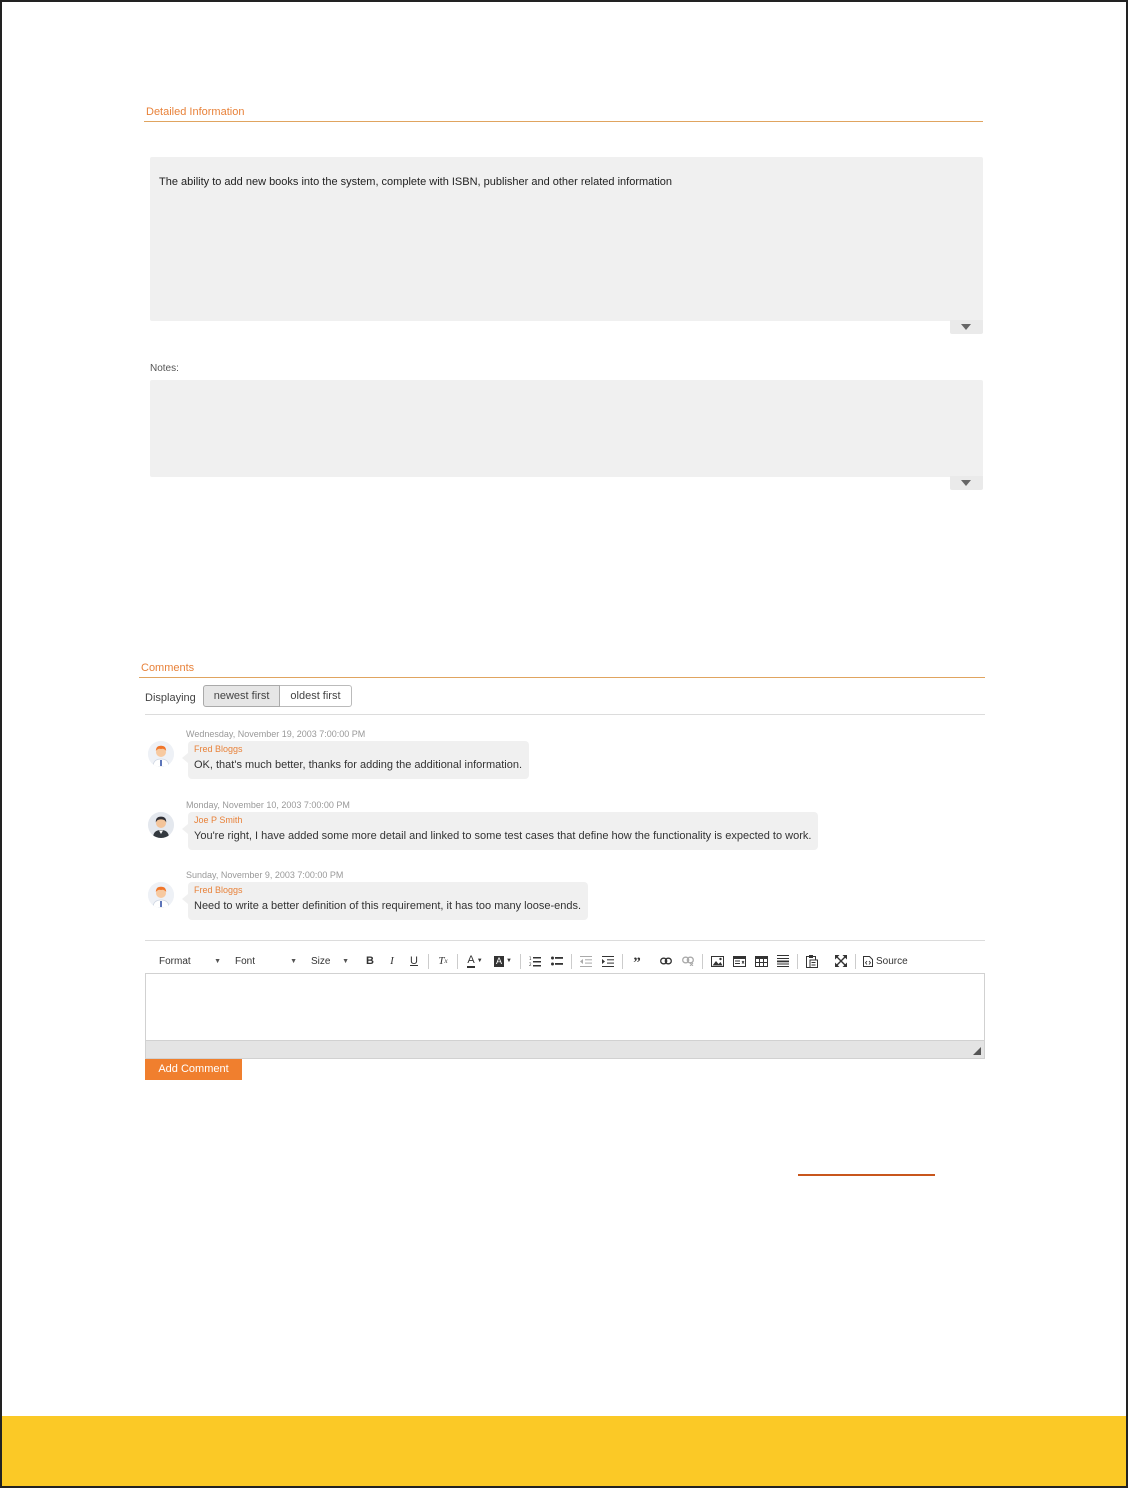  What do you see at coordinates (266, 961) in the screenshot?
I see `font-dropdown: Font ▼` at bounding box center [266, 961].